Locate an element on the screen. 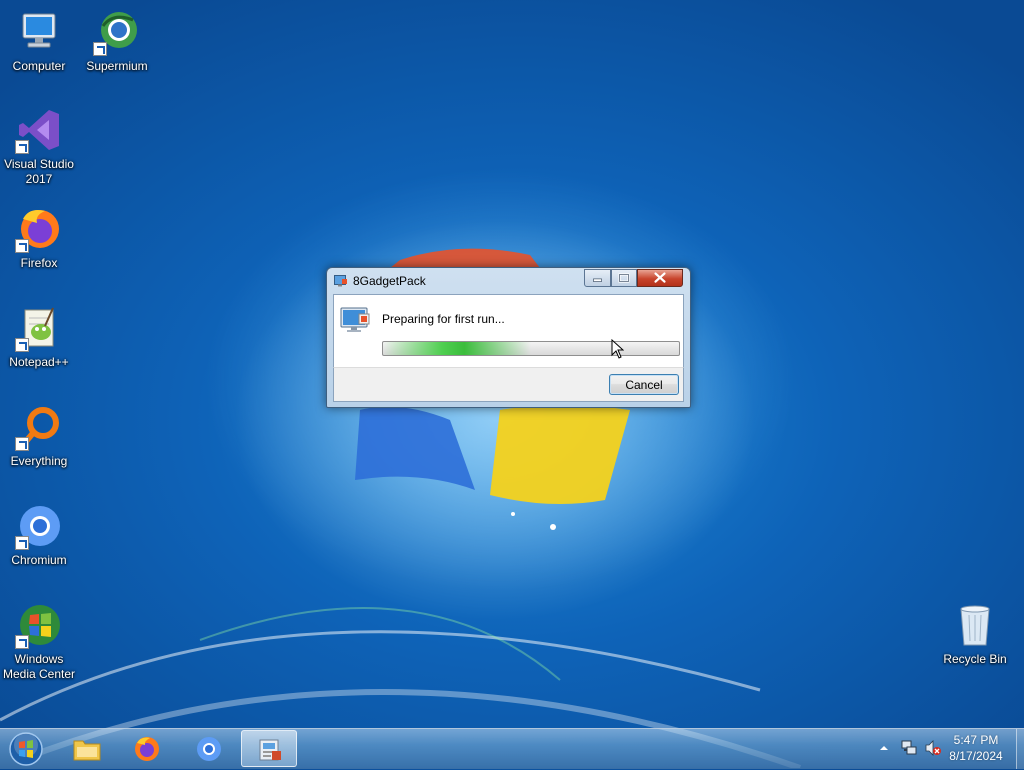 The image size is (1024, 770). windows-media-center-icon is located at coordinates (39, 625).